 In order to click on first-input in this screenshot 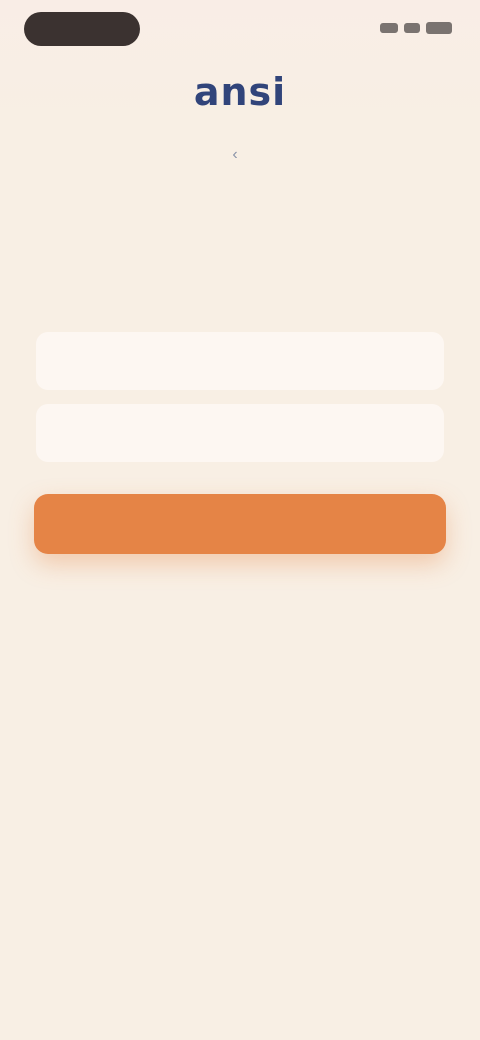, I will do `click(240, 361)`.